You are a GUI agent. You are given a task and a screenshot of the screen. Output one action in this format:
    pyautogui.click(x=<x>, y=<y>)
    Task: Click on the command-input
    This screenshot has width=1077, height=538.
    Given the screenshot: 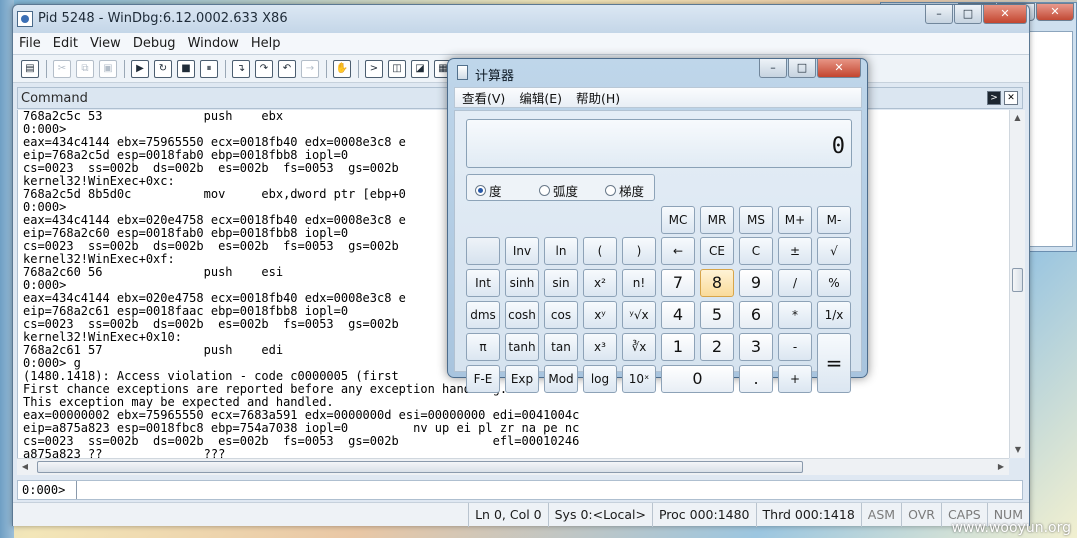 What is the action you would take?
    pyautogui.click(x=546, y=490)
    